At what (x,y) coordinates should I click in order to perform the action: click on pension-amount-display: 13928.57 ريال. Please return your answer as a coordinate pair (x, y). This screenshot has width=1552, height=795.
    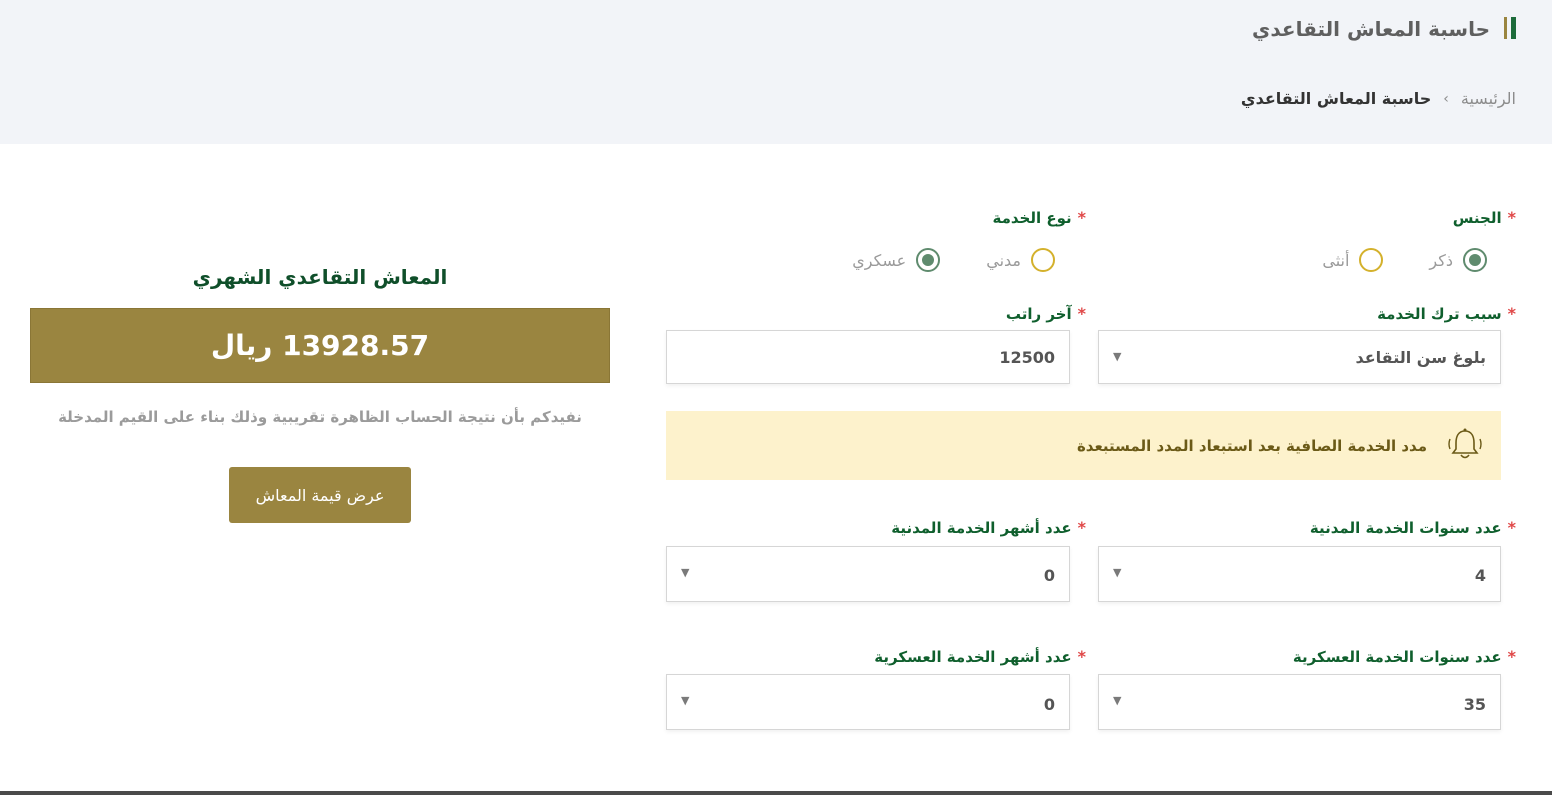
    Looking at the image, I should click on (320, 345).